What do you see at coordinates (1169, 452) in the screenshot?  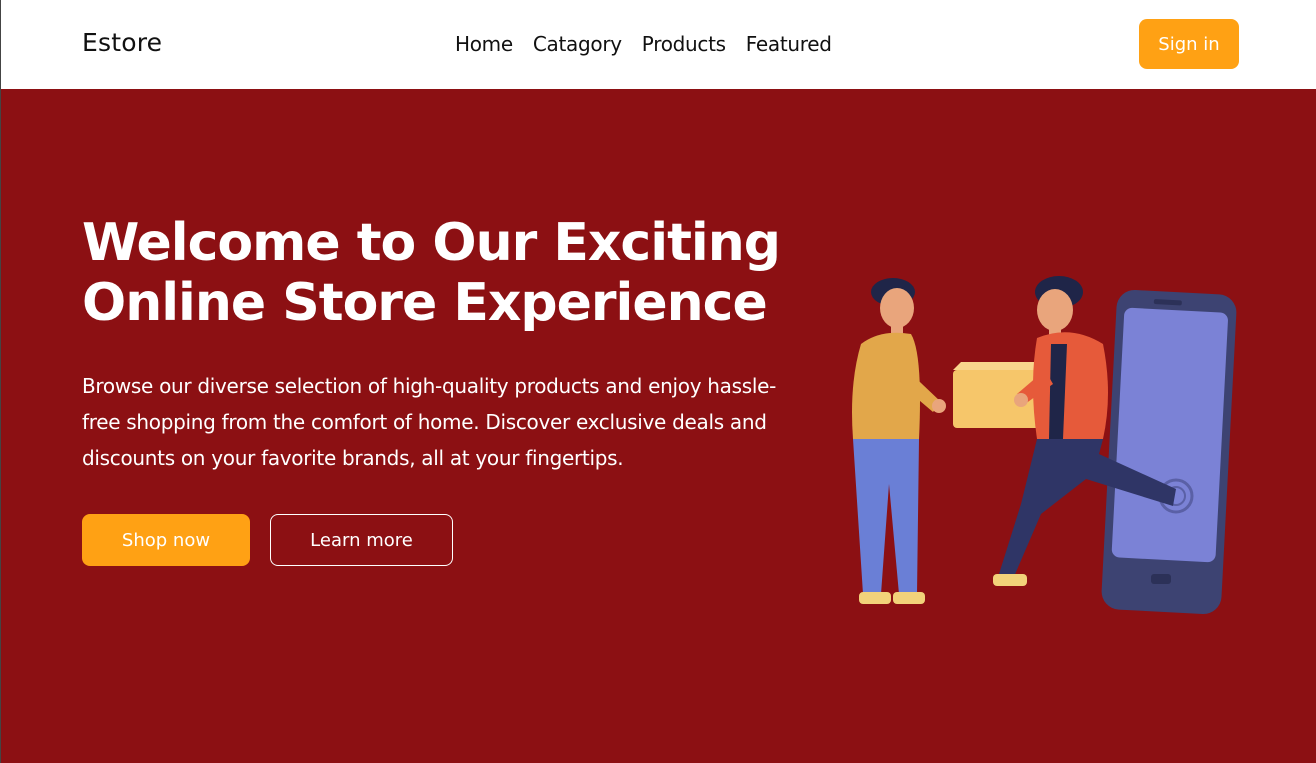 I see `smartphone-icon` at bounding box center [1169, 452].